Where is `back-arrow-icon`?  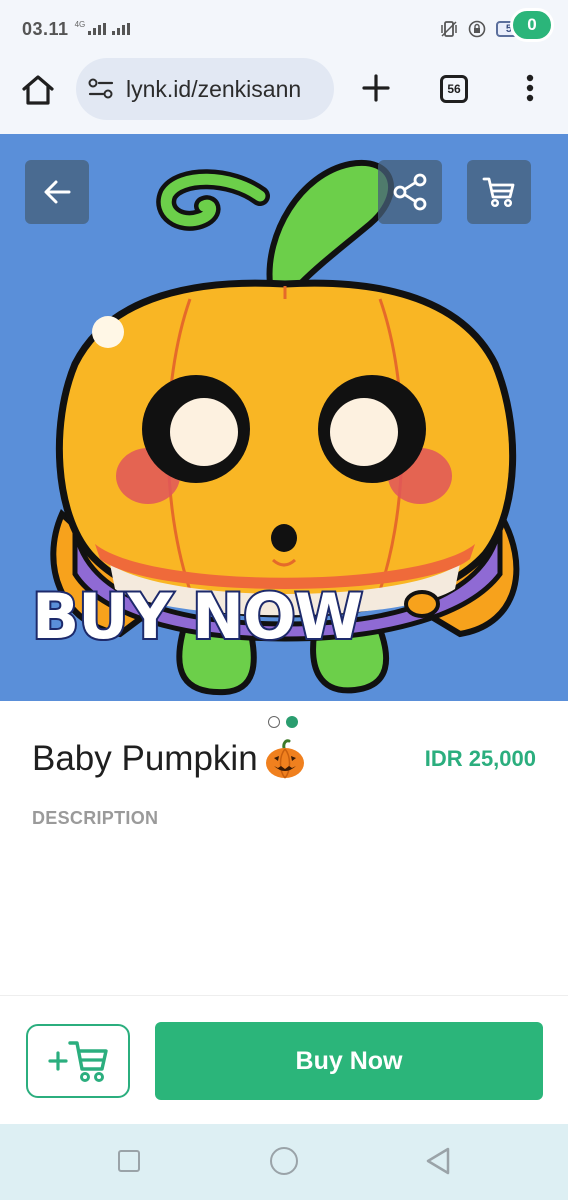 back-arrow-icon is located at coordinates (57, 192).